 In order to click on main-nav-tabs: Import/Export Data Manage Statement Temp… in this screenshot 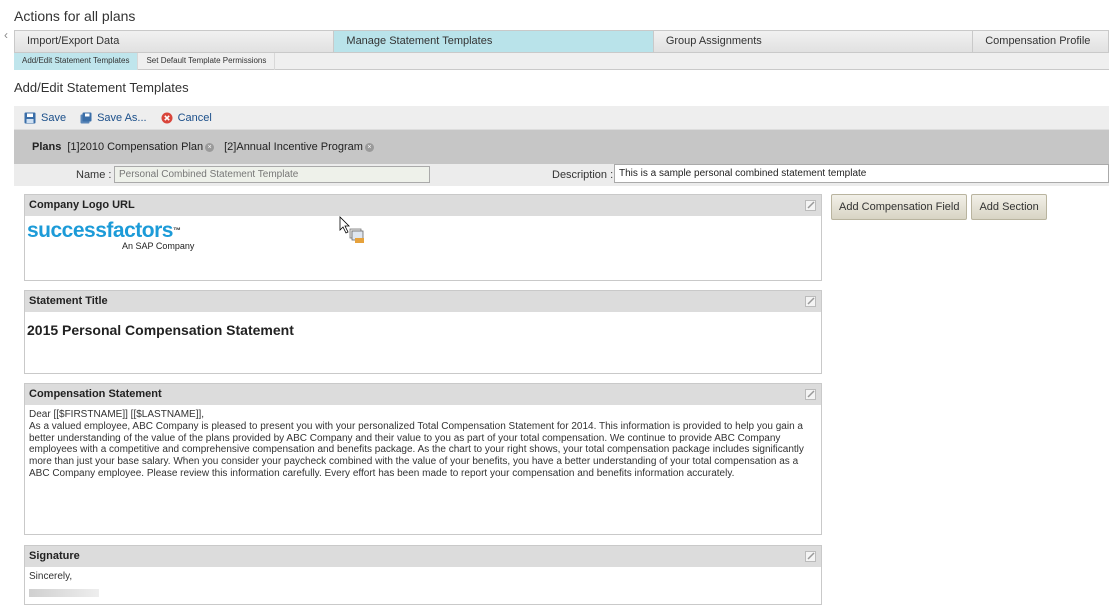, I will do `click(561, 41)`.